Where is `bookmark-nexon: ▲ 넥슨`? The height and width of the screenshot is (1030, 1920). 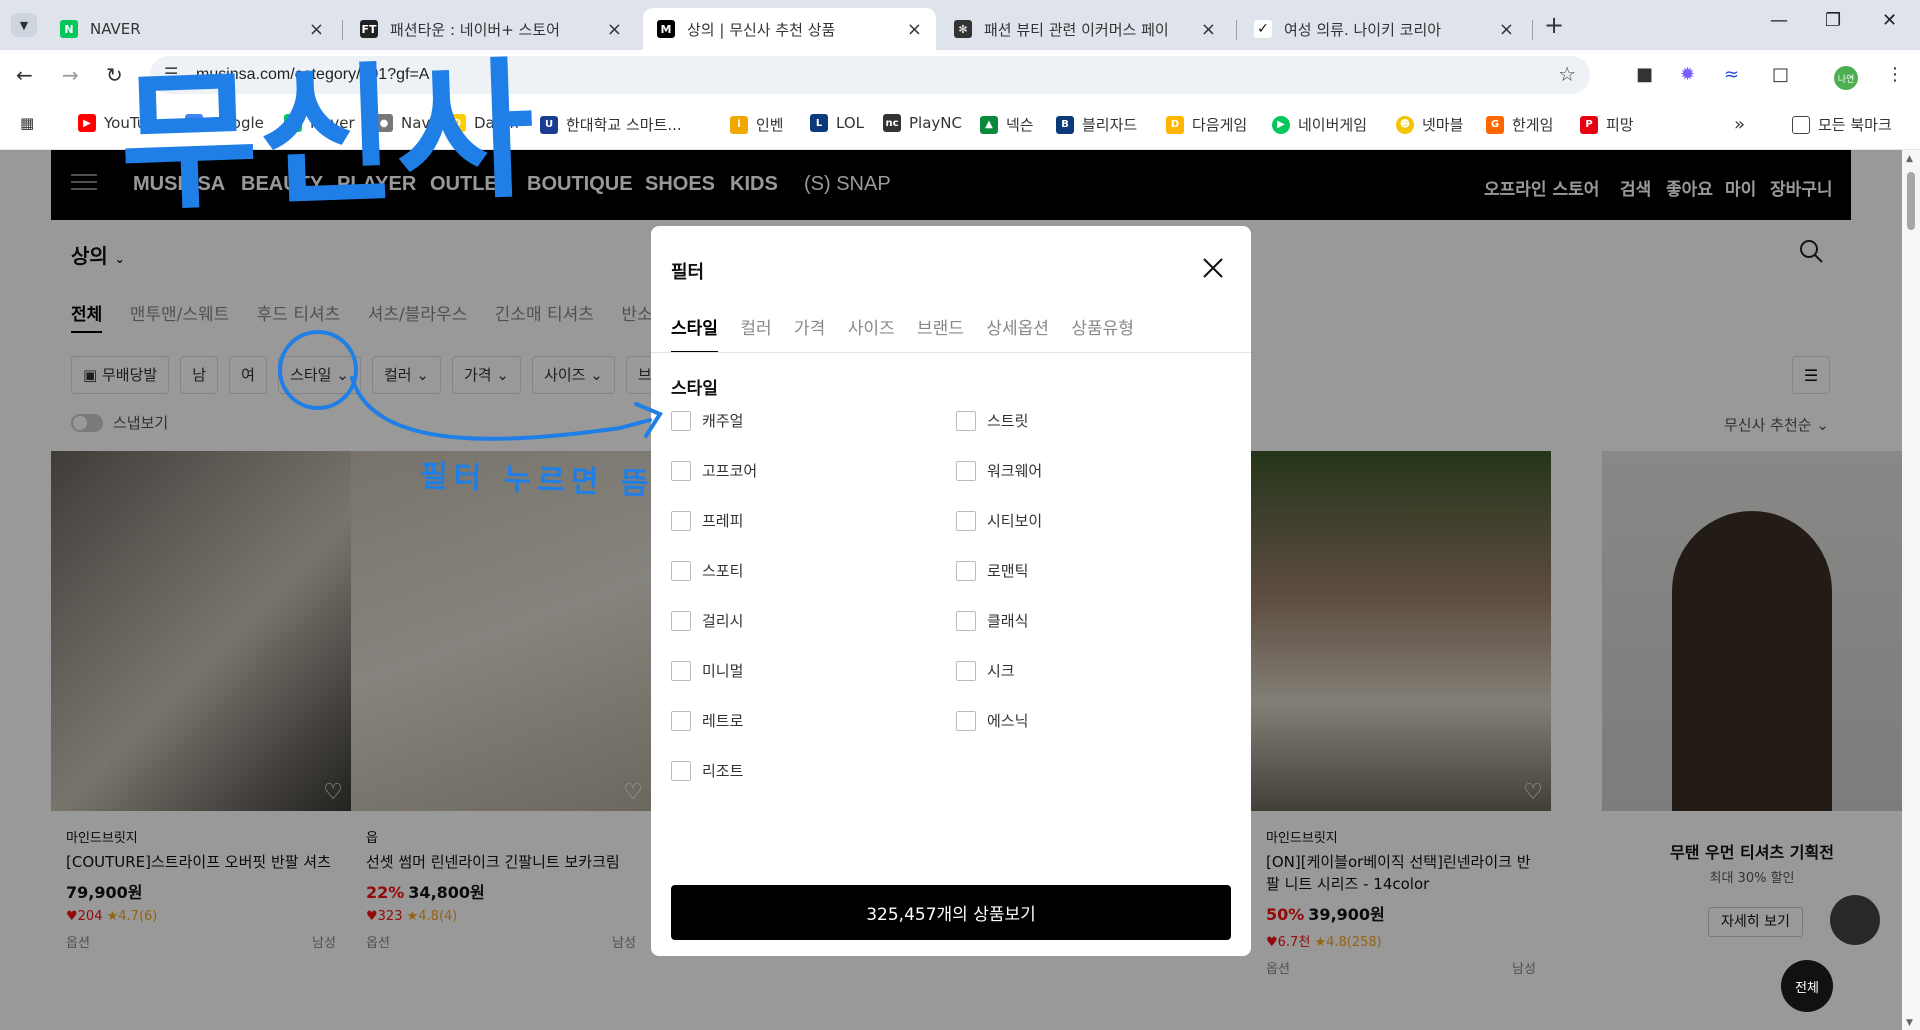
bookmark-nexon: ▲ 넥슨 is located at coordinates (1007, 124).